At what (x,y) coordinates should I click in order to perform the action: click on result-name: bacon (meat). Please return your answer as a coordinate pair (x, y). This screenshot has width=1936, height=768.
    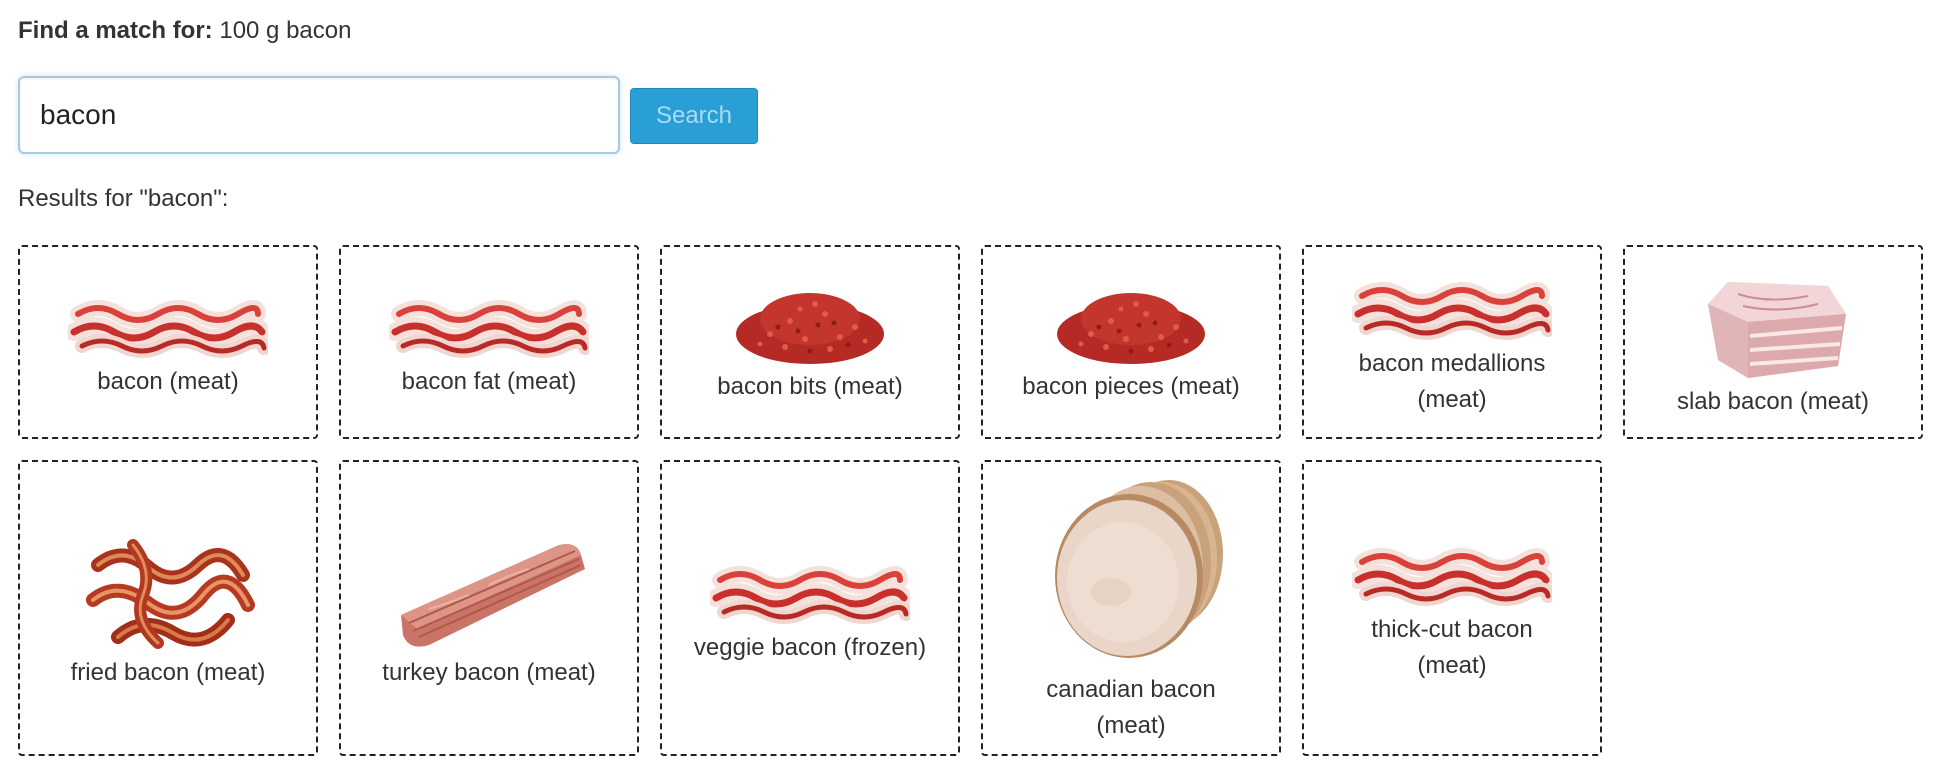
    Looking at the image, I should click on (168, 381).